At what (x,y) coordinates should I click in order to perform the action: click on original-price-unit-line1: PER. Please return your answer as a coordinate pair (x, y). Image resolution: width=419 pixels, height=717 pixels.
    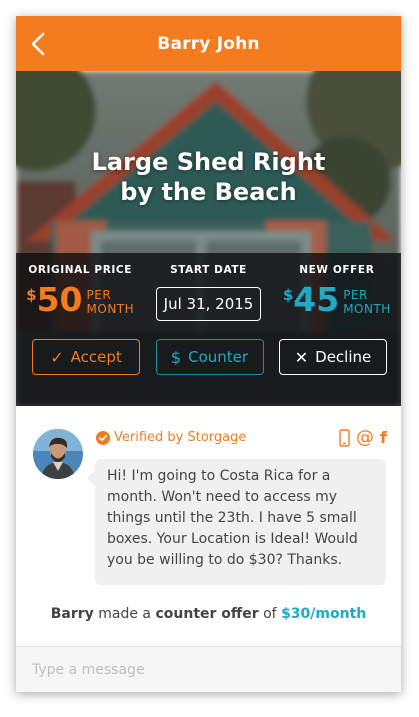
    Looking at the image, I should click on (99, 295).